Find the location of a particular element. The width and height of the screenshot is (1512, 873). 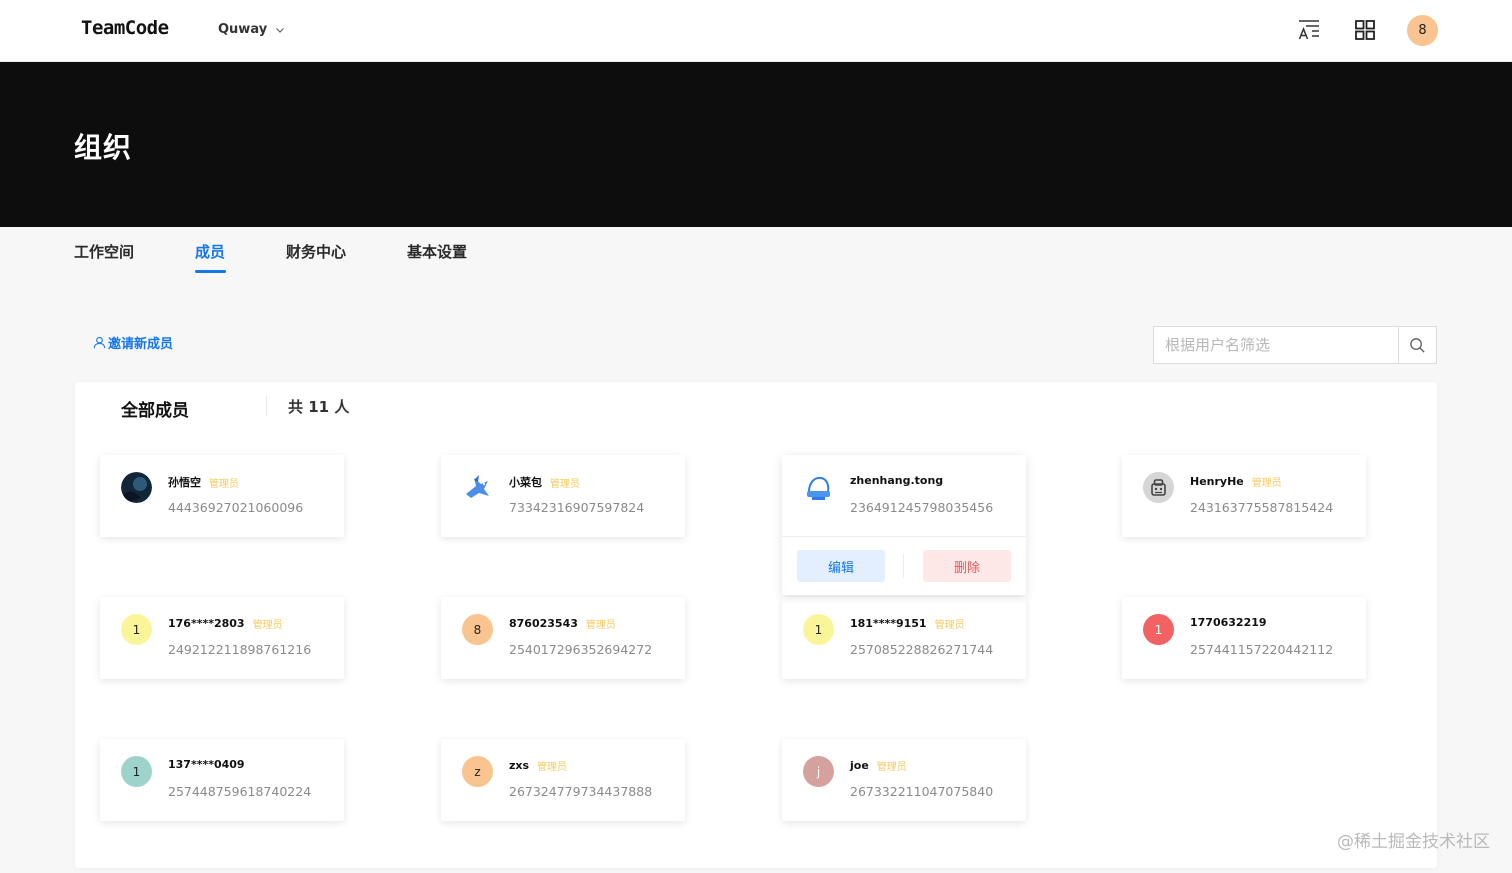

chevron-down-icon is located at coordinates (280, 30).